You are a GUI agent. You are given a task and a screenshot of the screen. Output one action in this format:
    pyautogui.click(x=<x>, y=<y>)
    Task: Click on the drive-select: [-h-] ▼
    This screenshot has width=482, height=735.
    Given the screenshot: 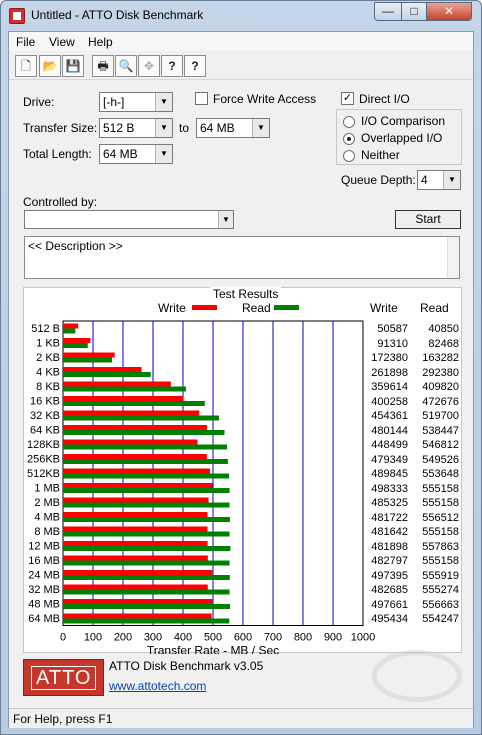 What is the action you would take?
    pyautogui.click(x=136, y=102)
    